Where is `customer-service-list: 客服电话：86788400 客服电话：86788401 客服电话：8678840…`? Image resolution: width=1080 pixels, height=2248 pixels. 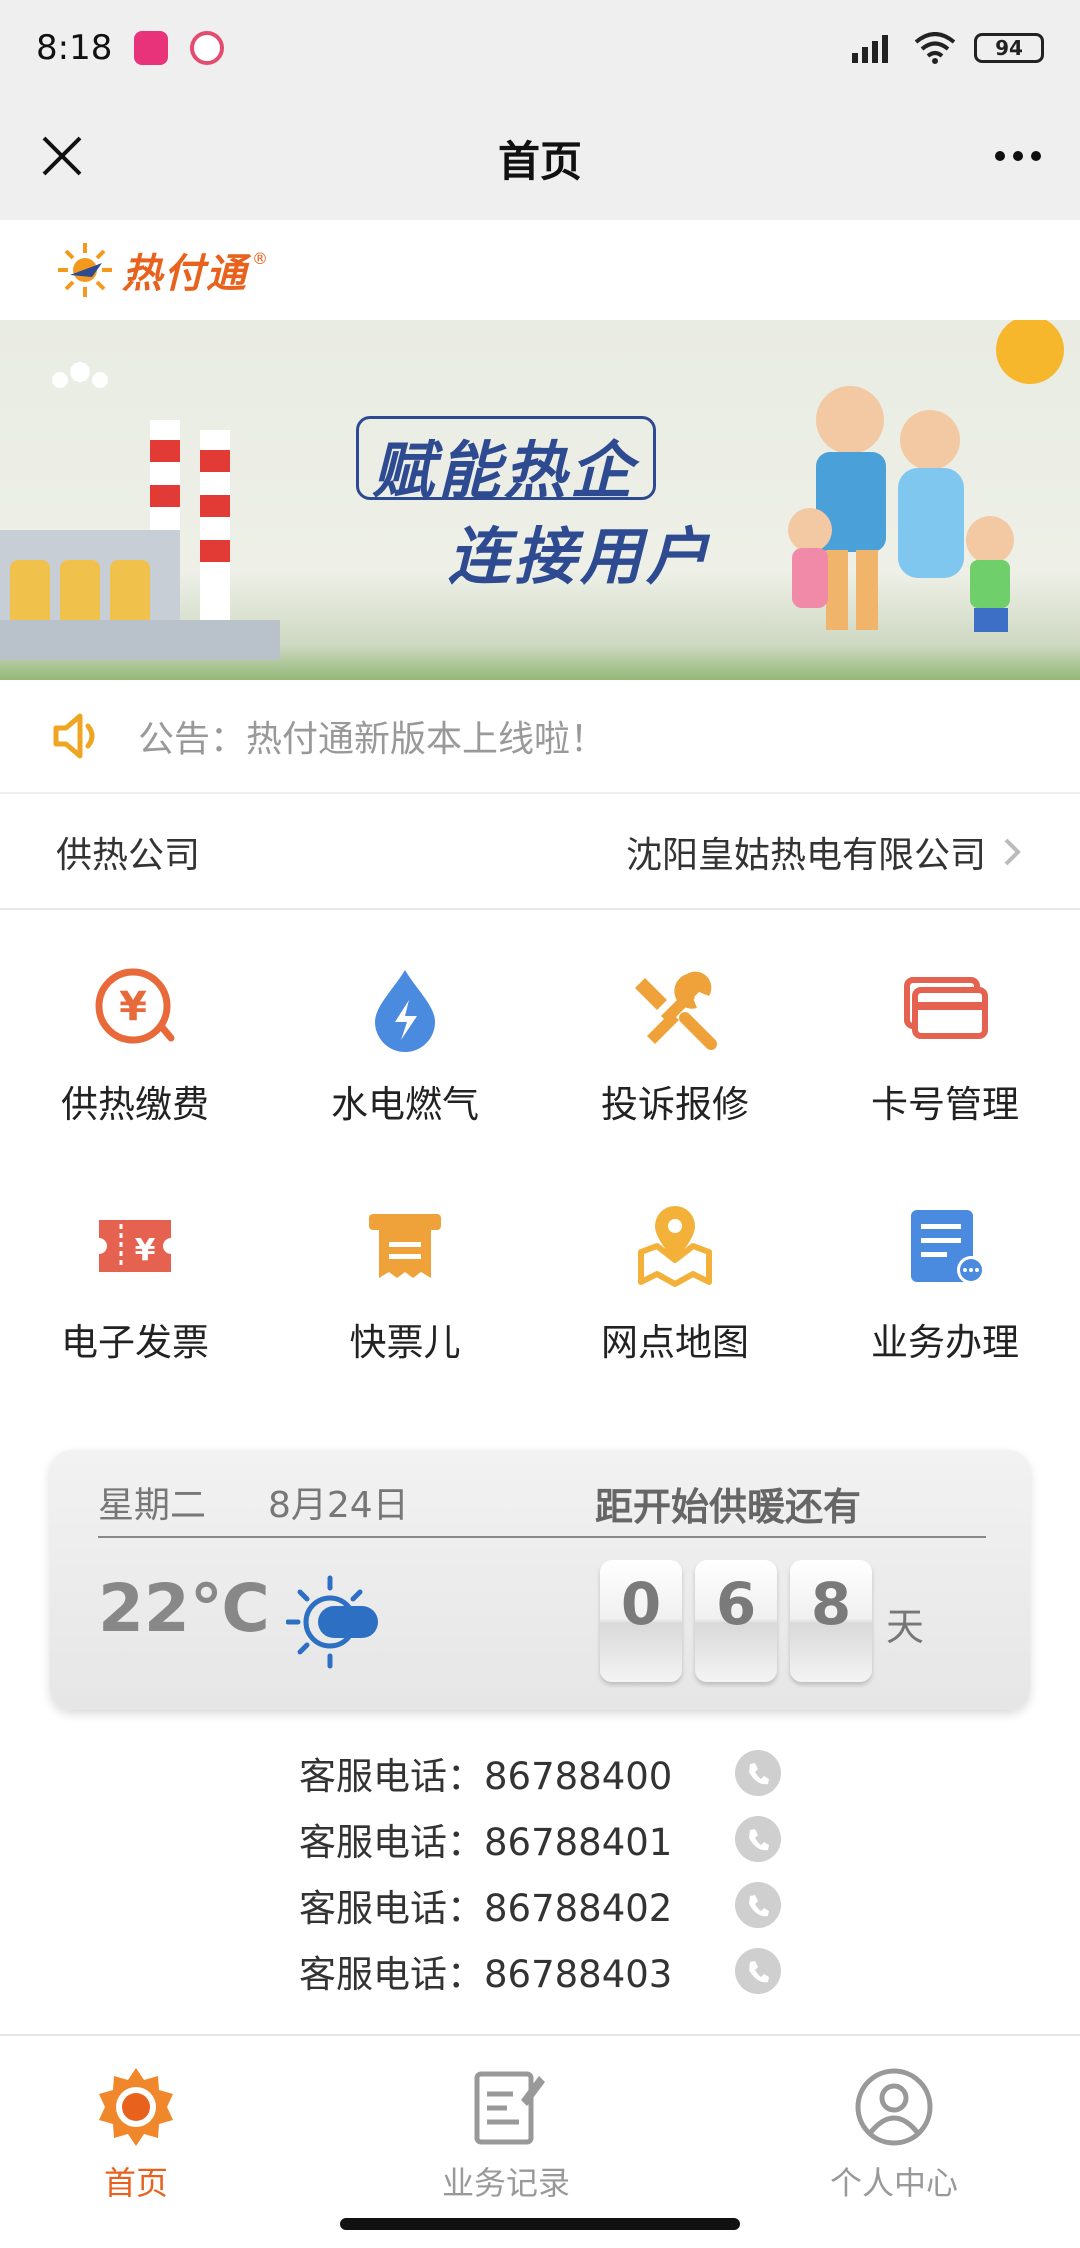
customer-service-list: 客服电话：86788400 客服电话：86788401 客服电话：8678840… is located at coordinates (540, 1872).